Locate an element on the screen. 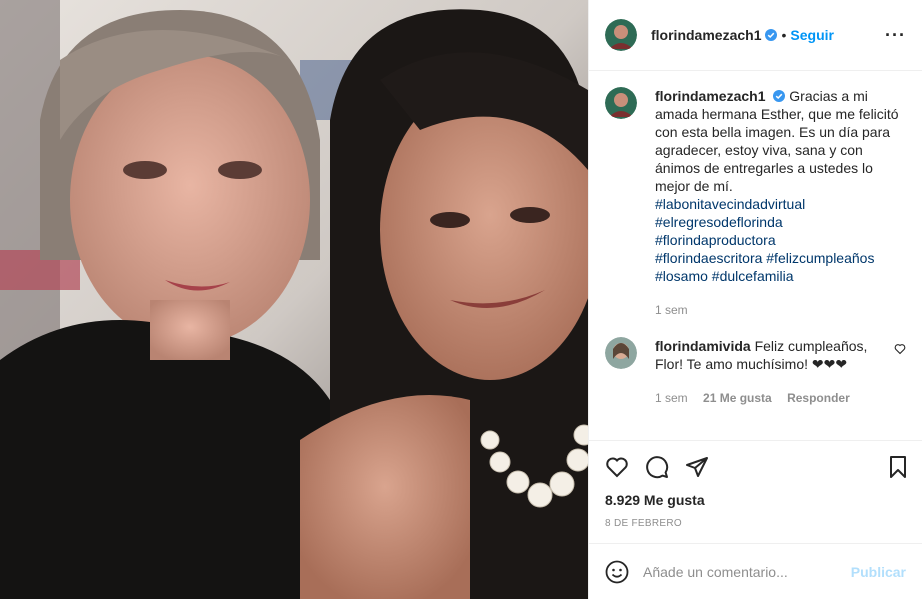  commenter-avatar is located at coordinates (621, 353).